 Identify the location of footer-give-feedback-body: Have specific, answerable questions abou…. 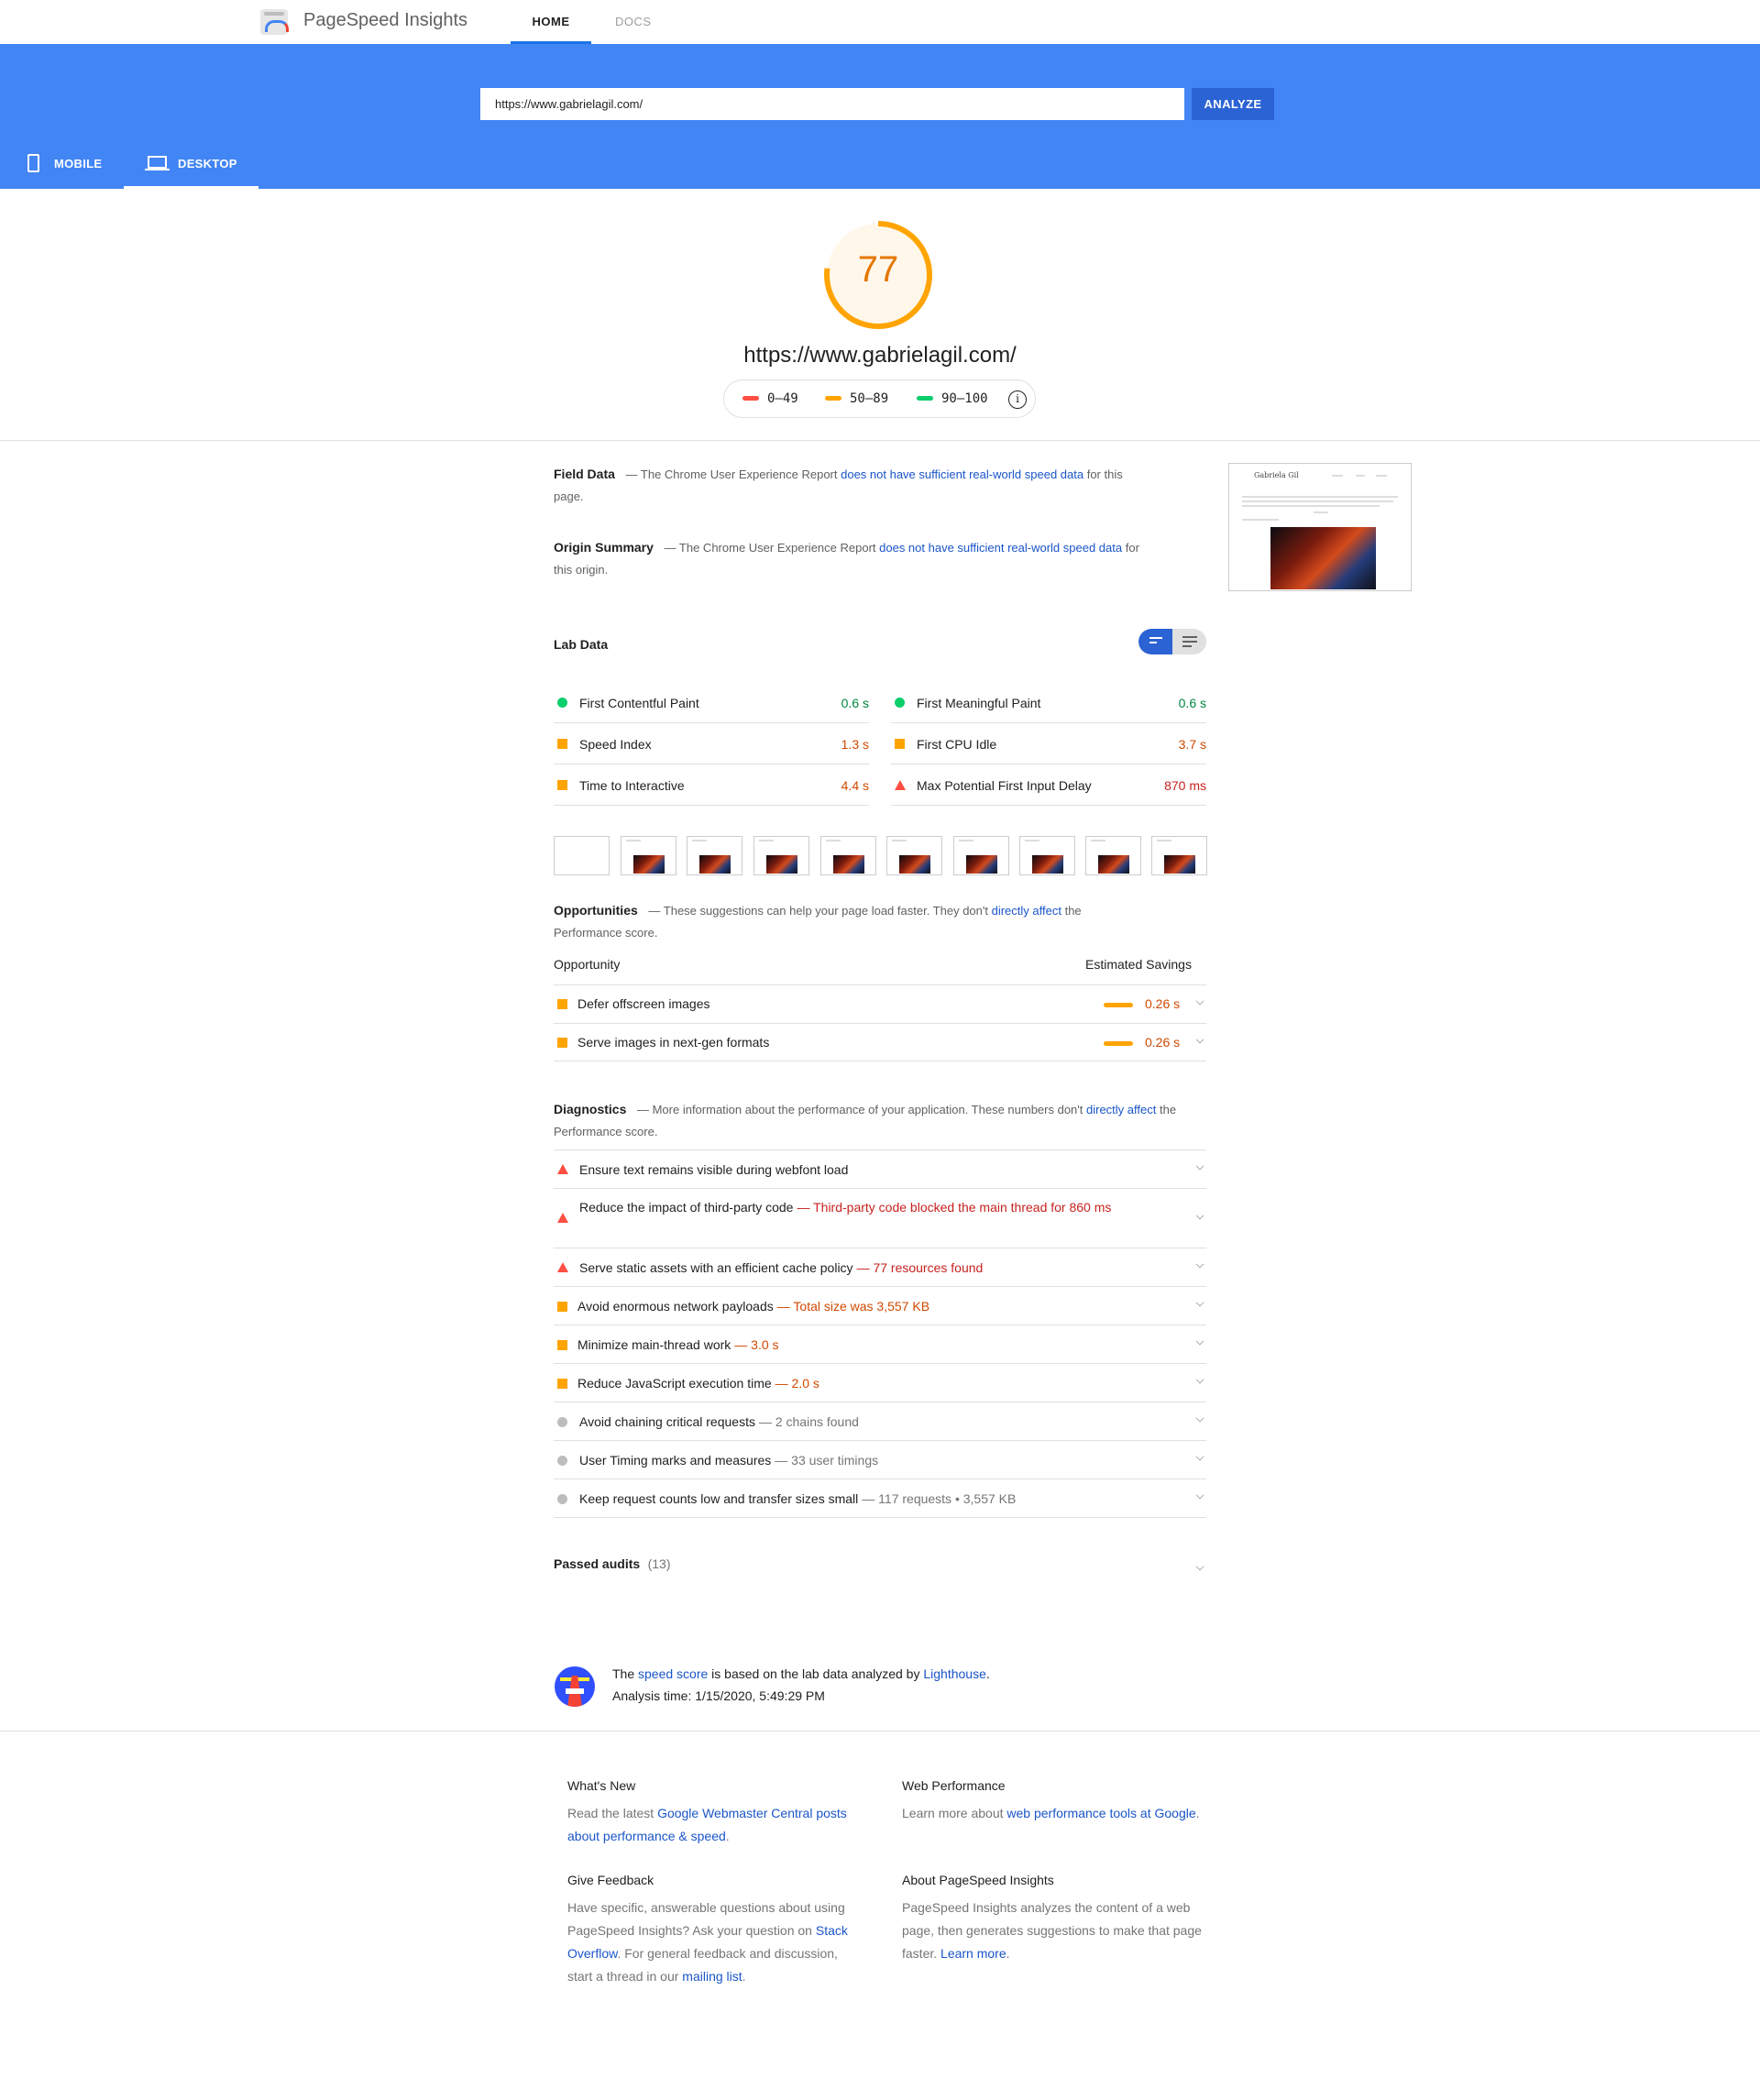
(707, 1942).